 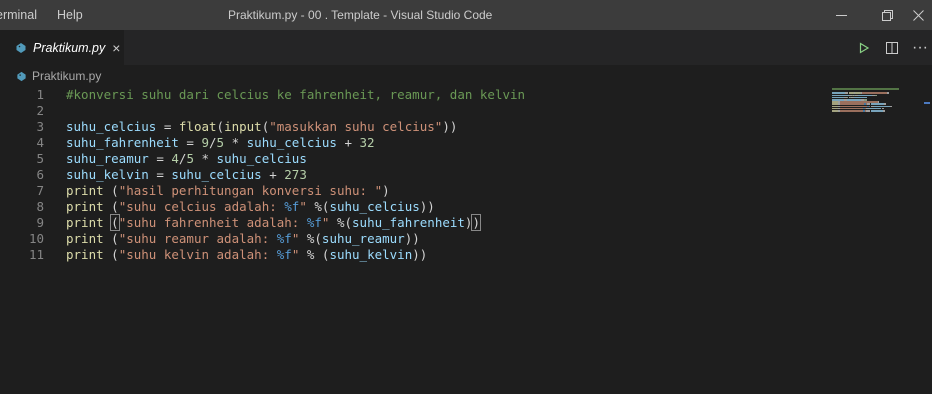 What do you see at coordinates (303, 206) in the screenshot?
I see `code-token: "` at bounding box center [303, 206].